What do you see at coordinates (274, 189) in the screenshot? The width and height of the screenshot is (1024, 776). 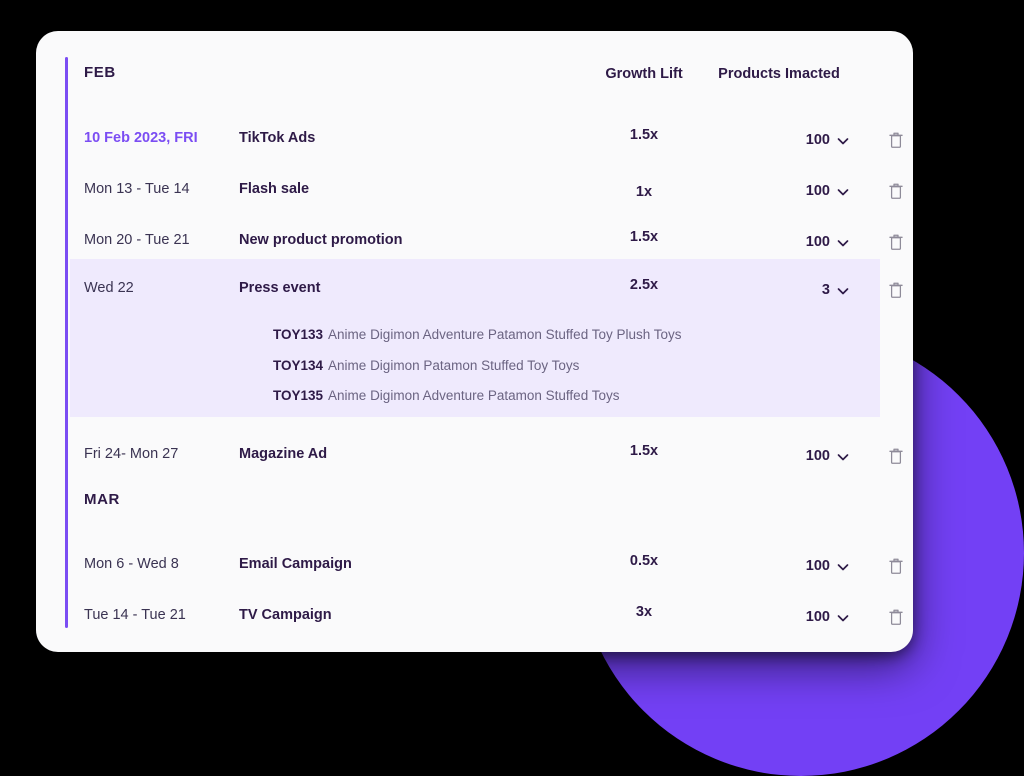 I see `campaign-name: Flash sale` at bounding box center [274, 189].